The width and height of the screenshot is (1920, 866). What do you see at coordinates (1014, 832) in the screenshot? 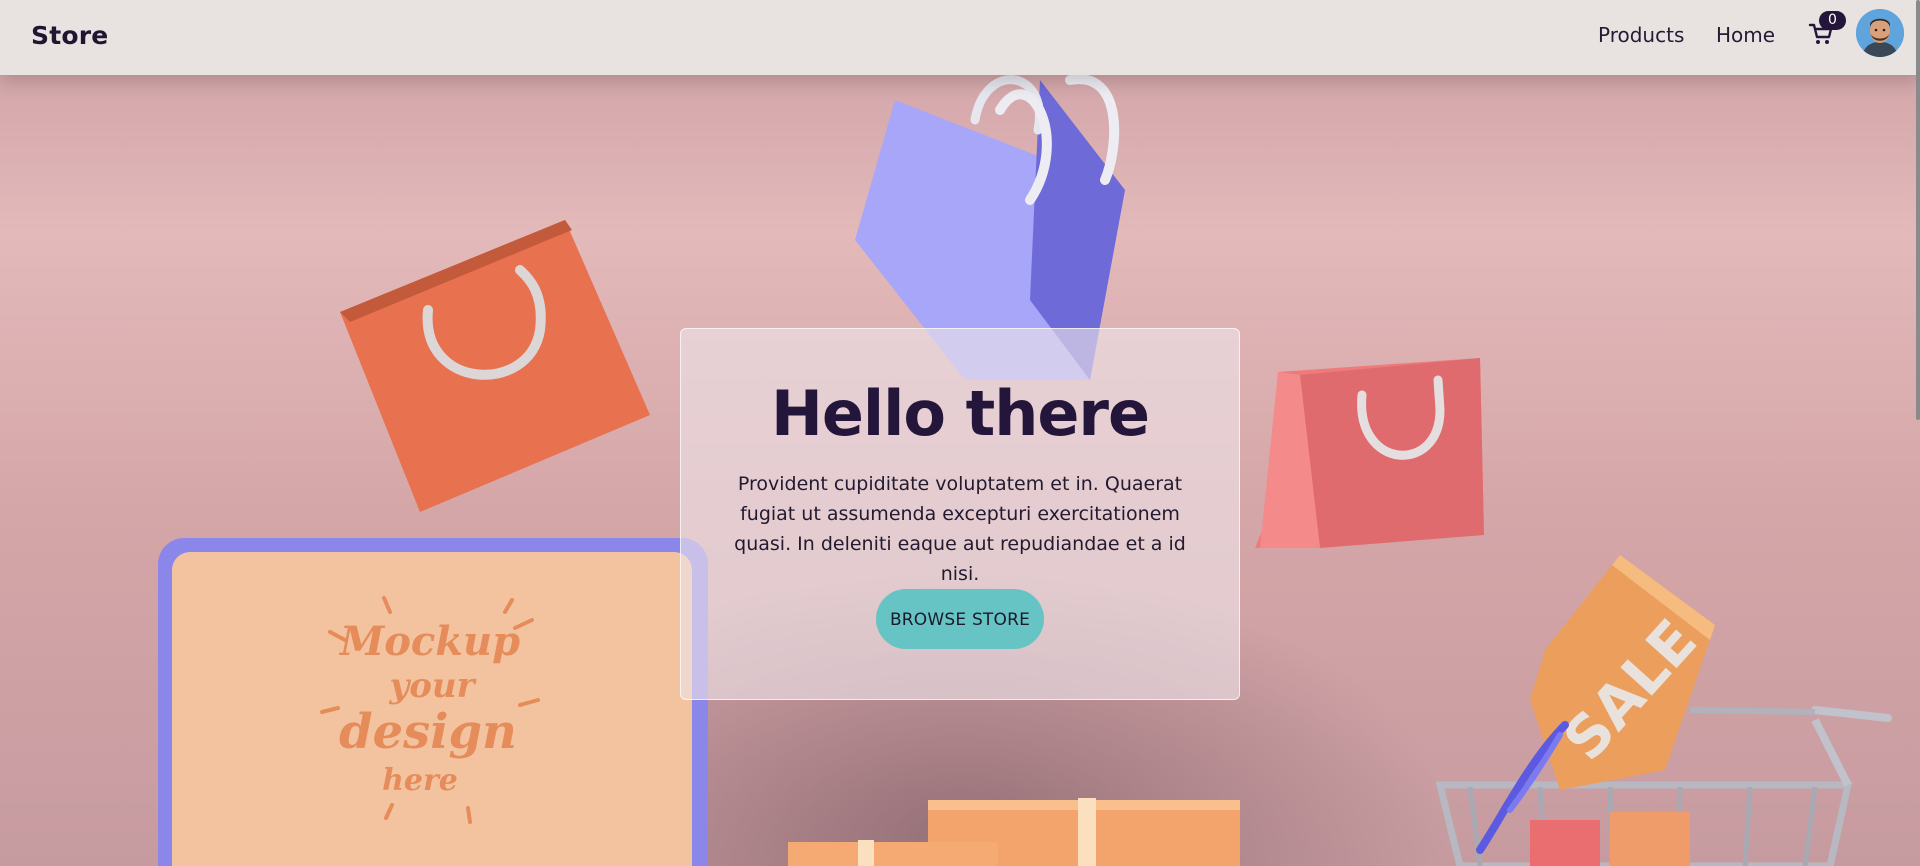
I see `gift-boxes` at bounding box center [1014, 832].